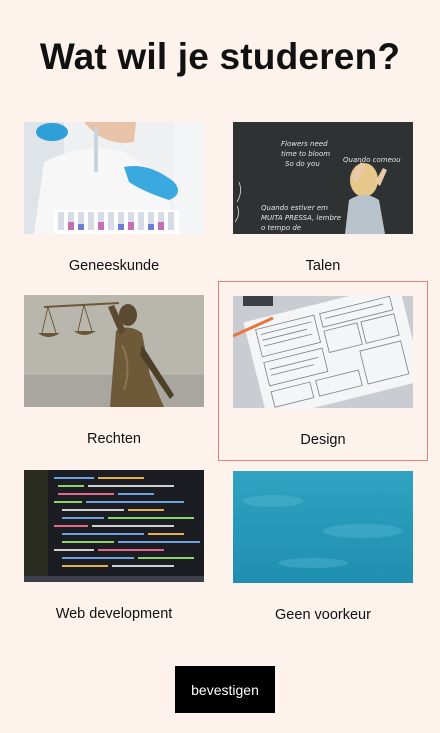  I want to click on geen-voorkeur-image, so click(323, 527).